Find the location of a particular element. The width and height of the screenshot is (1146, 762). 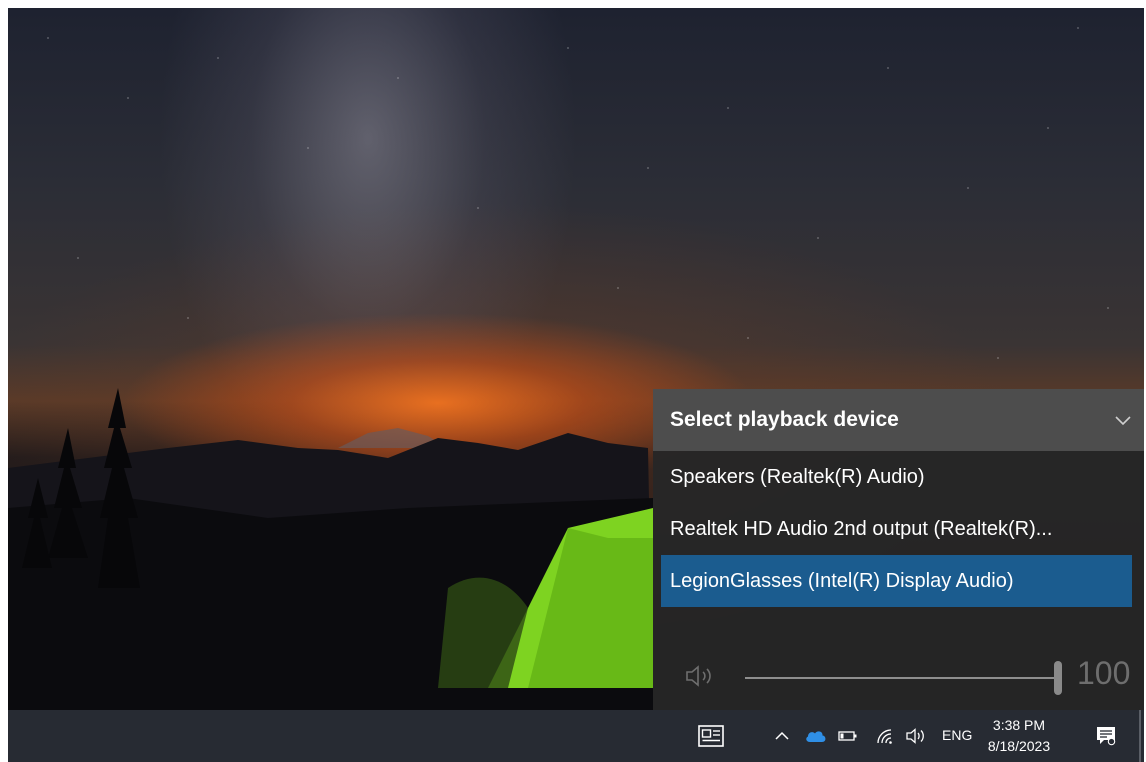

show-desktop-edge is located at coordinates (1140, 736).